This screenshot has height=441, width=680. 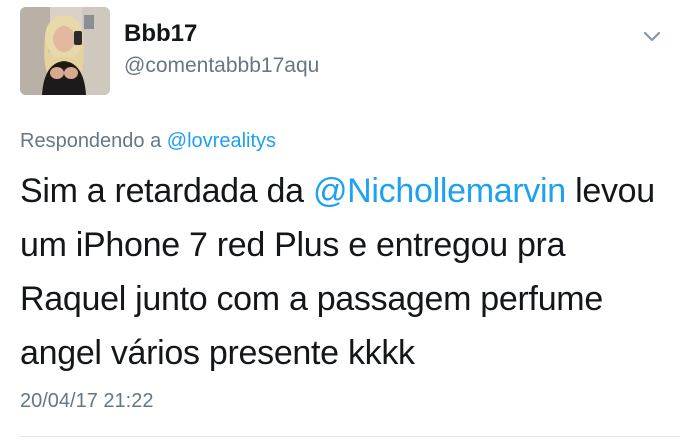 What do you see at coordinates (439, 191) in the screenshot?
I see `mention-link: @Nichollemarvin` at bounding box center [439, 191].